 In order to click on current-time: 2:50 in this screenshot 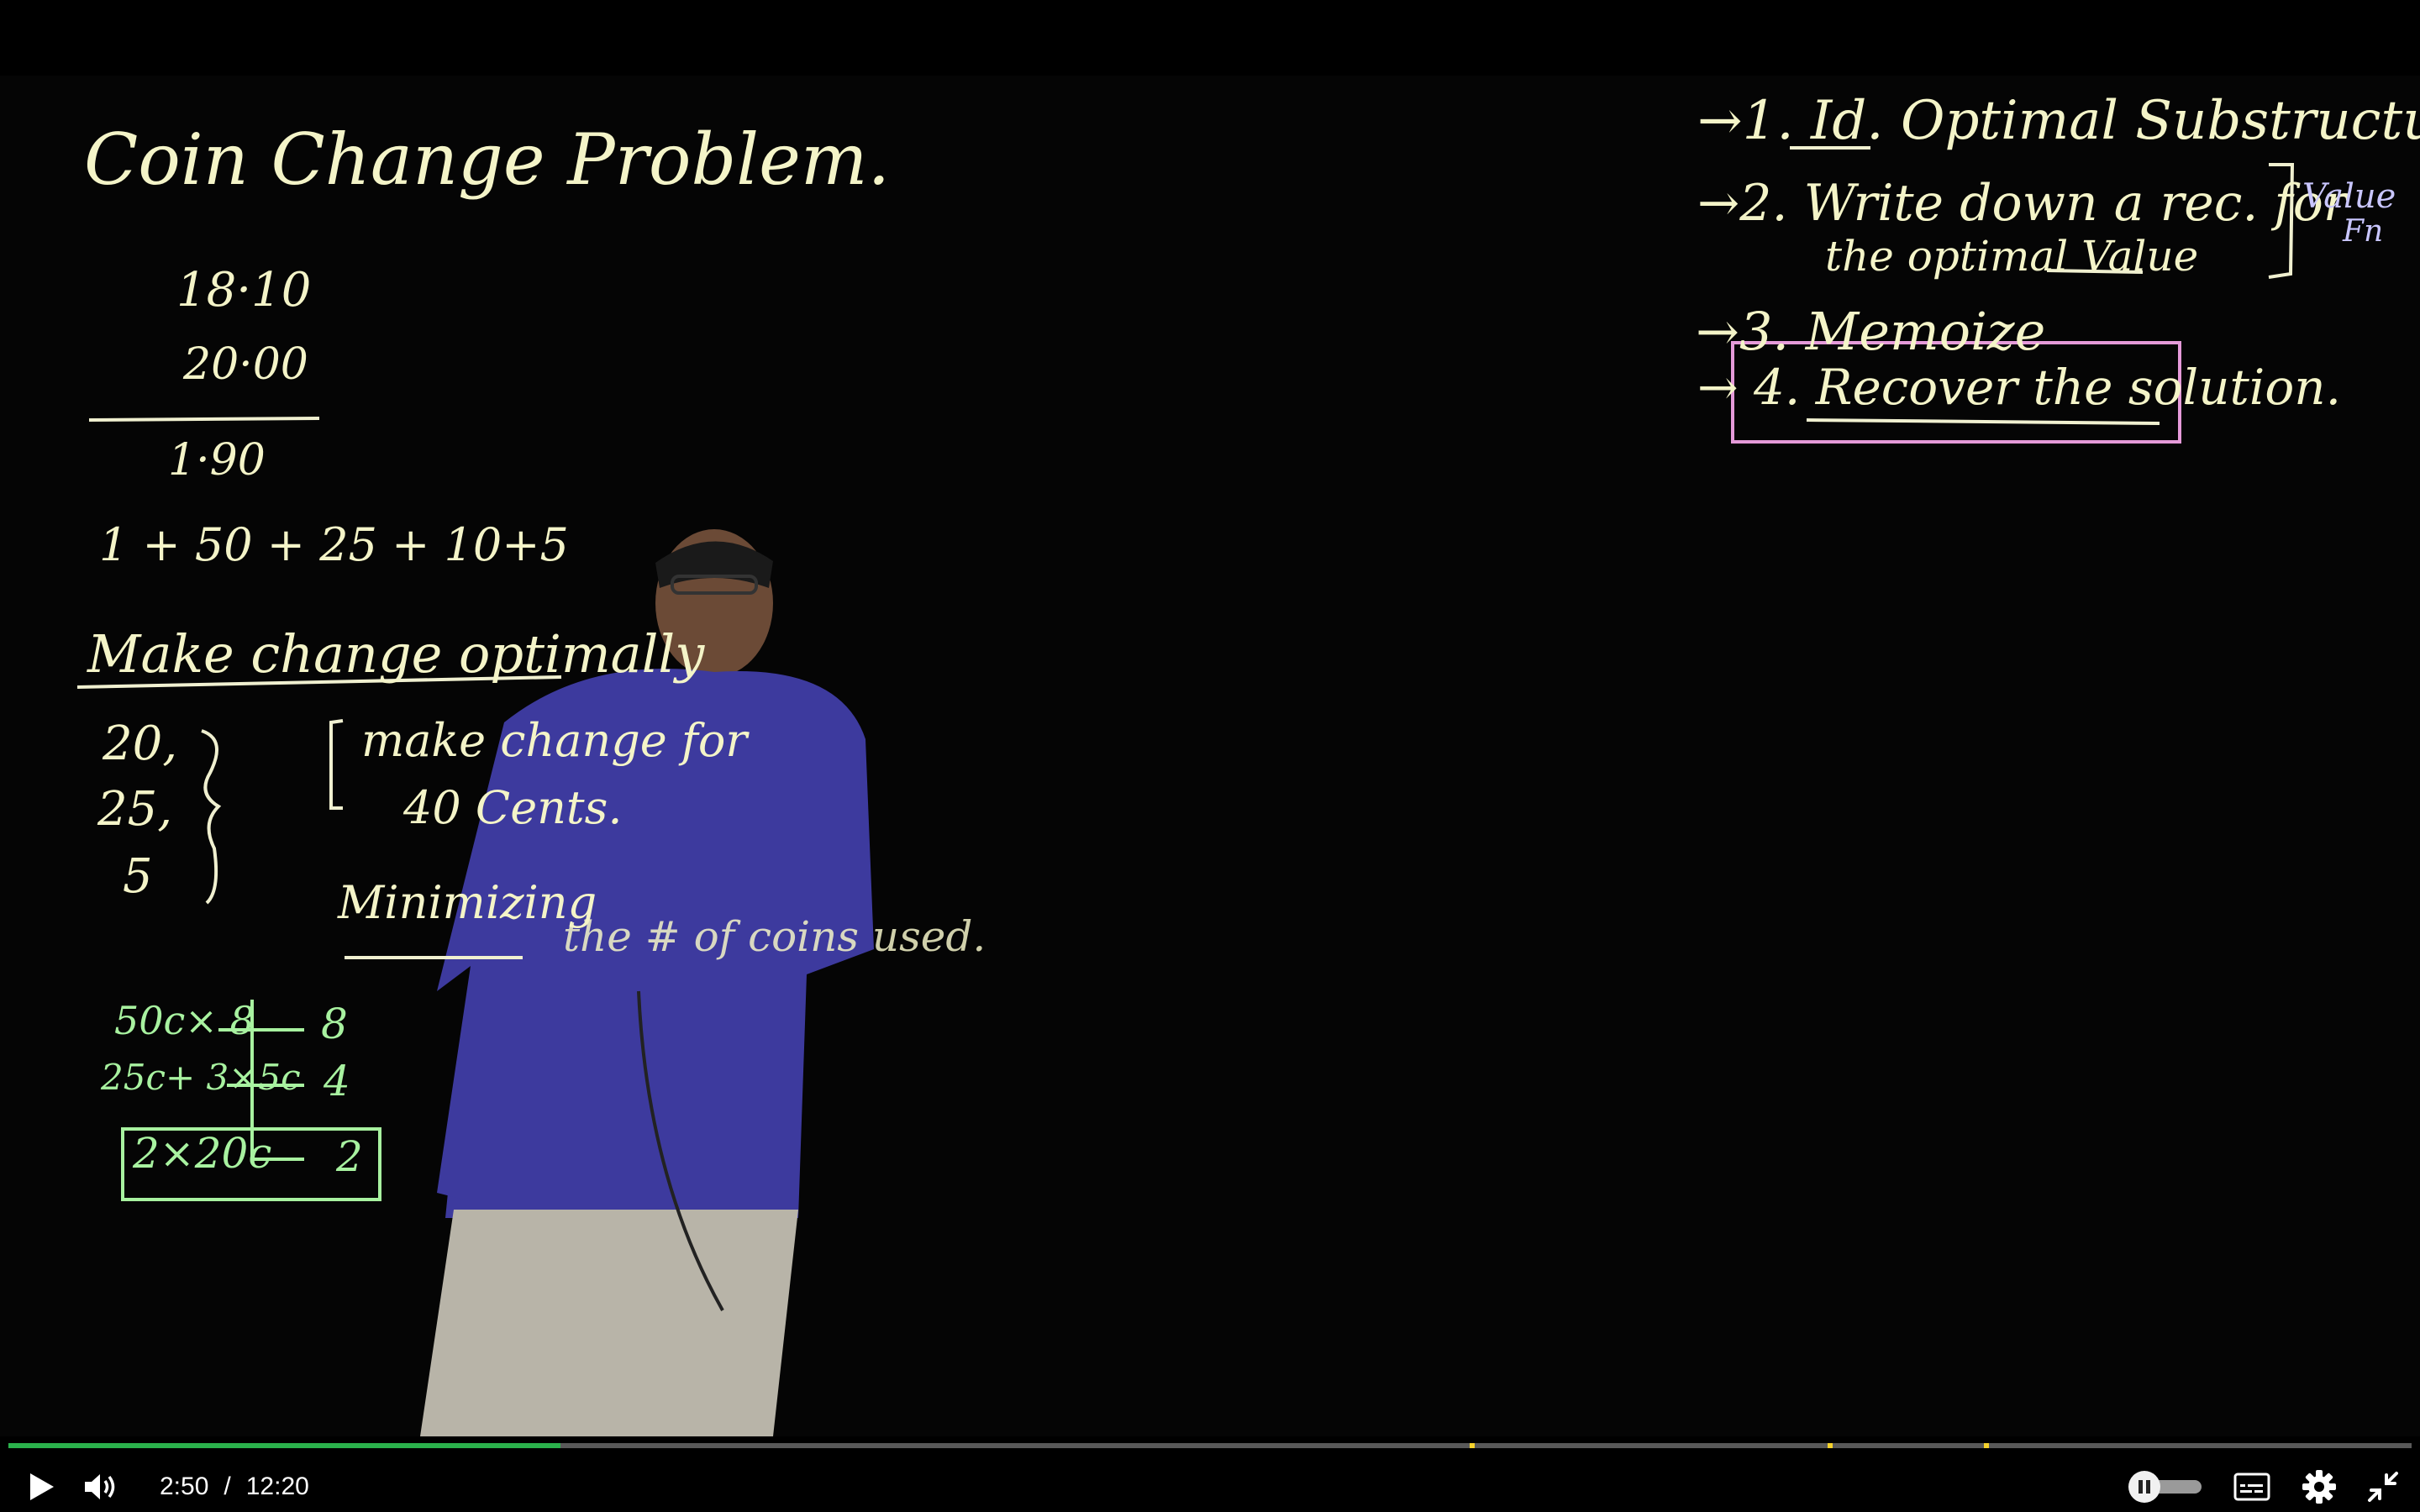, I will do `click(184, 1486)`.